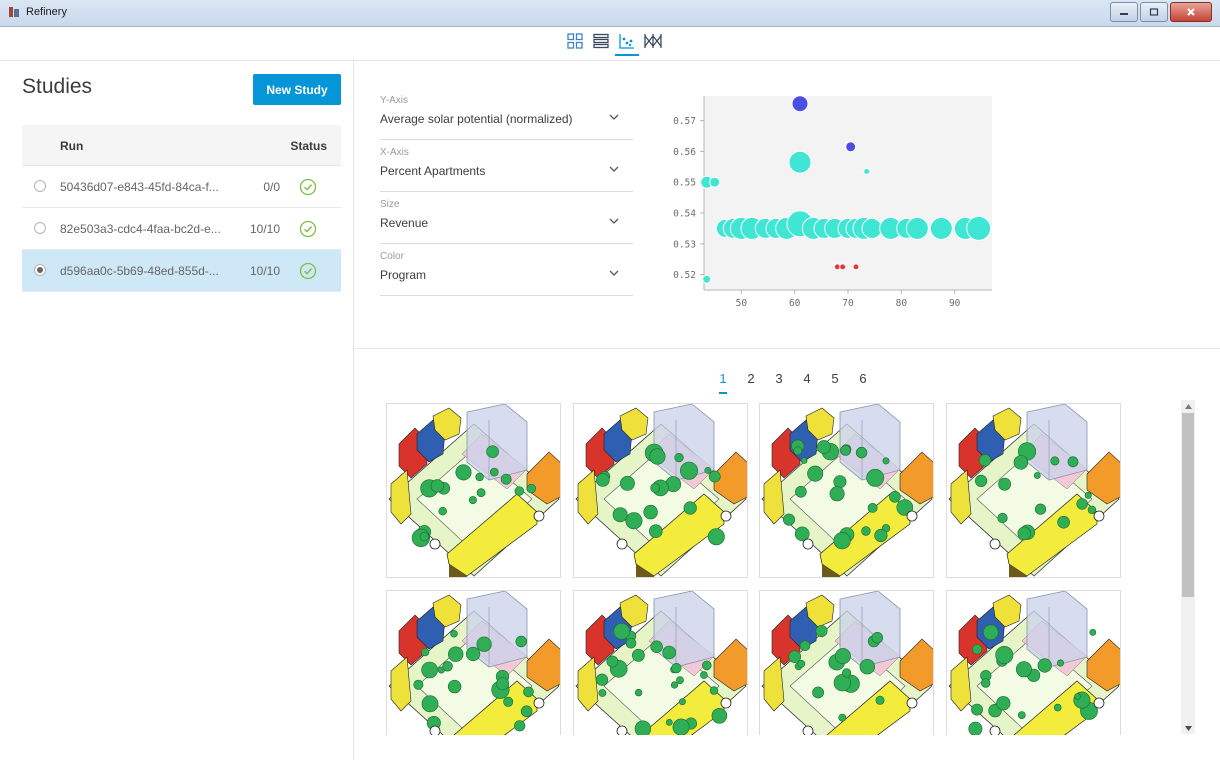  Describe the element at coordinates (684, 244) in the screenshot. I see `y-tick-label: 0.53` at that location.